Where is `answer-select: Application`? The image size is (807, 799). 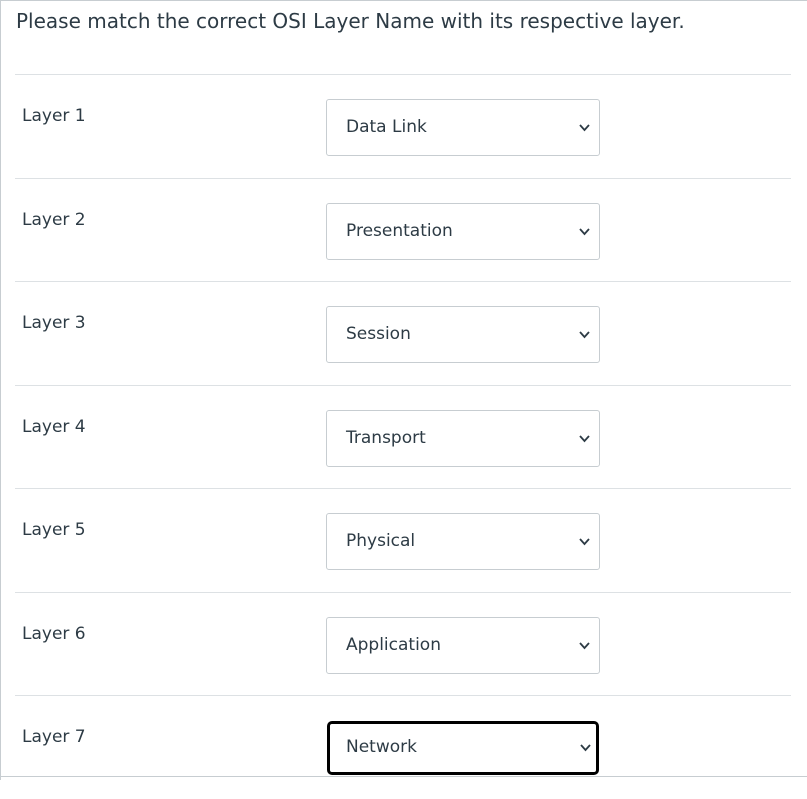
answer-select: Application is located at coordinates (463, 645).